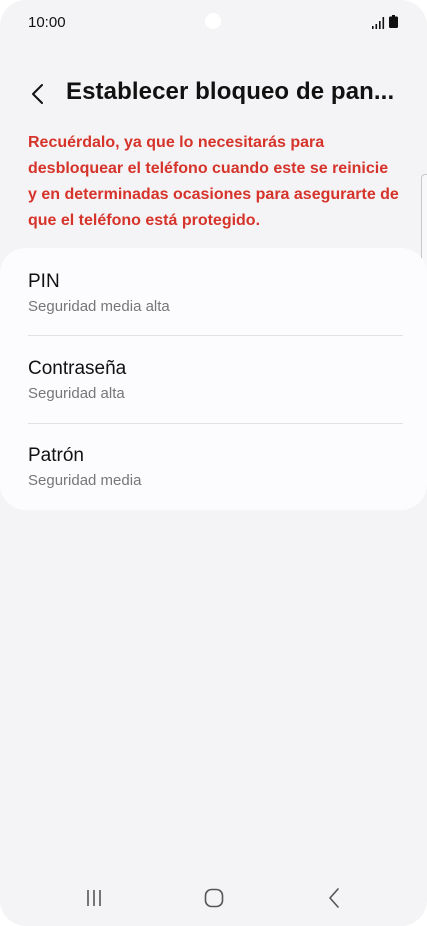 The height and width of the screenshot is (926, 427). What do you see at coordinates (56, 455) in the screenshot?
I see `option-title: Patrón` at bounding box center [56, 455].